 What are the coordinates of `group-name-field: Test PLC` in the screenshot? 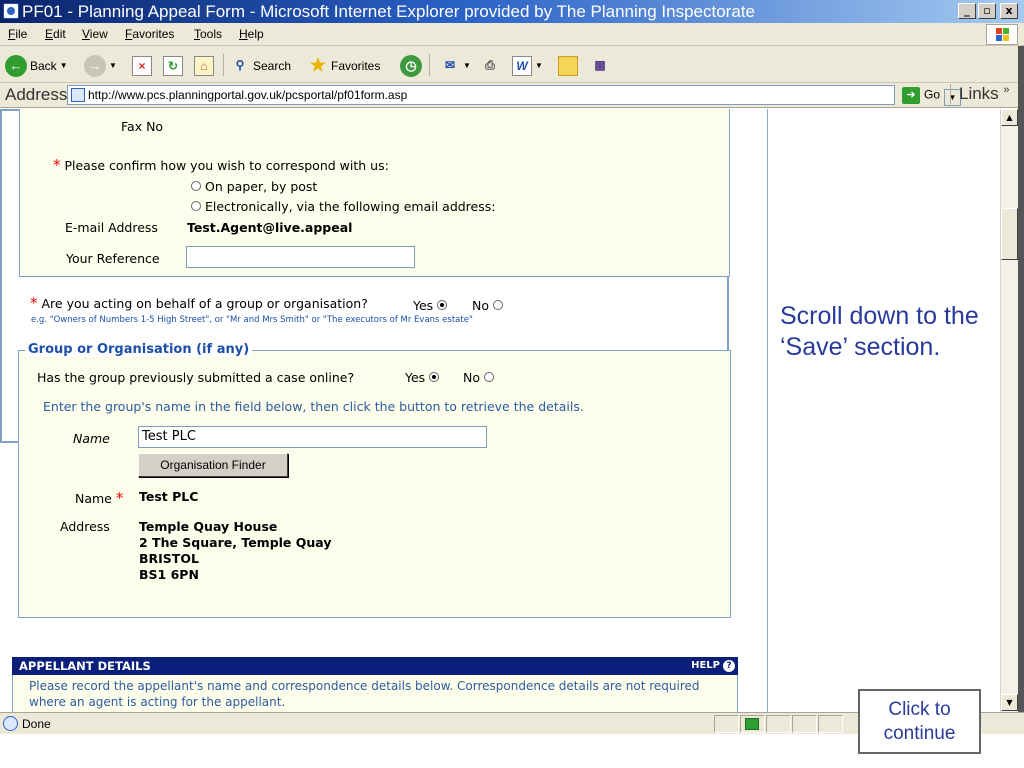 It's located at (312, 437).